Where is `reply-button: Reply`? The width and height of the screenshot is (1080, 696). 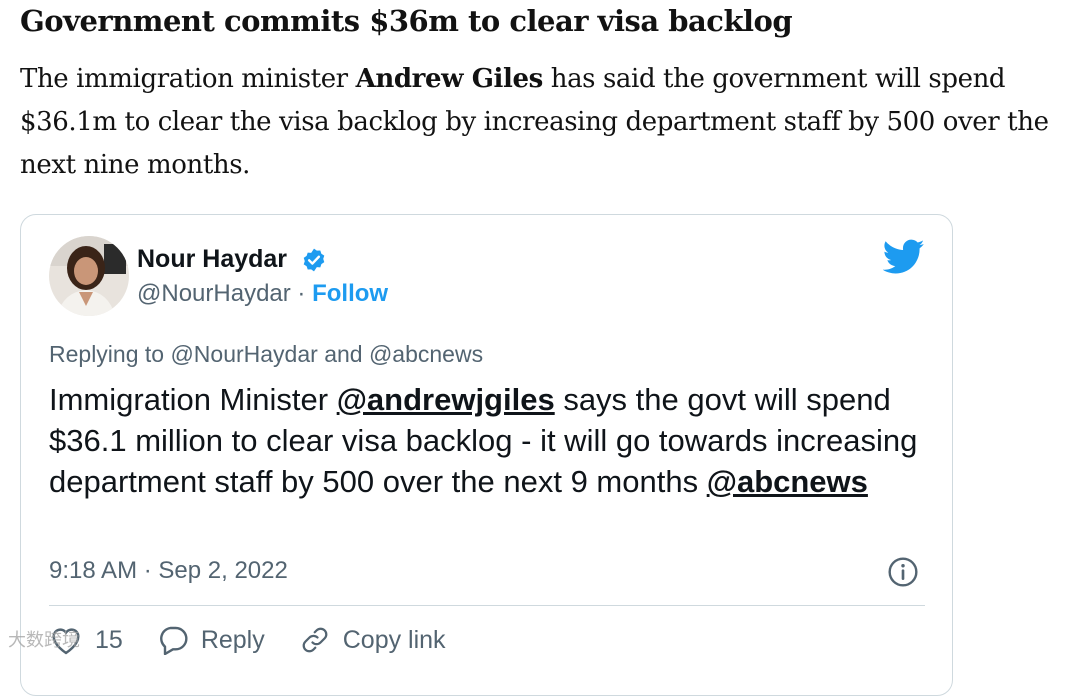 reply-button: Reply is located at coordinates (211, 640).